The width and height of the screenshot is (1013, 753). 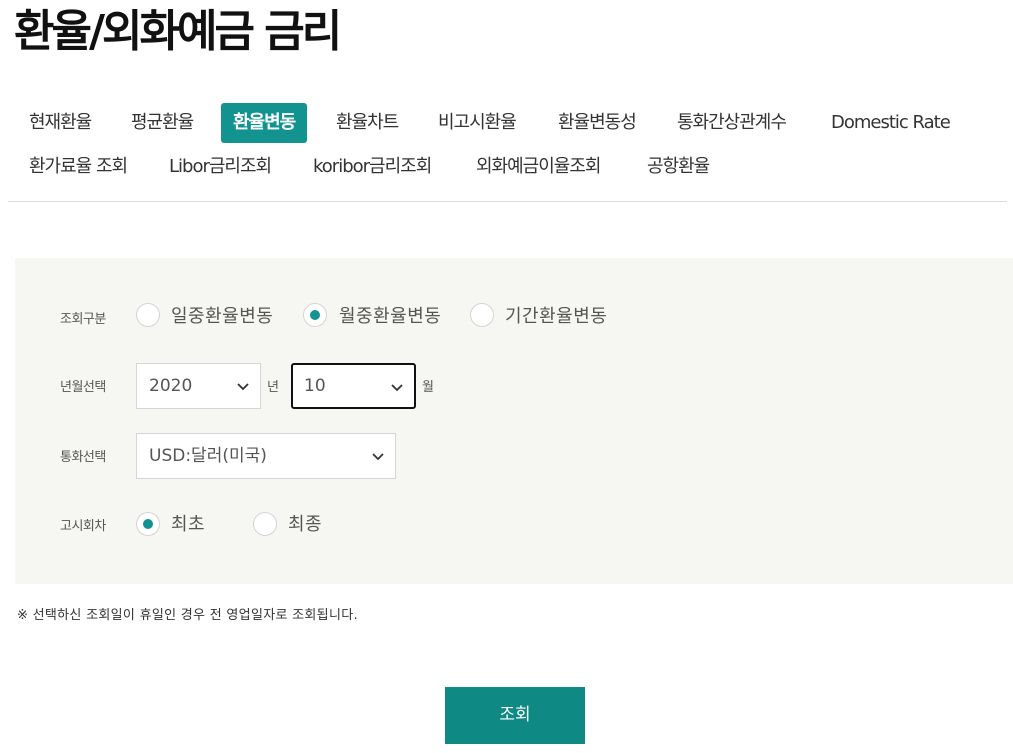 I want to click on radio-intraday-label: 일중환율변동, so click(x=222, y=315).